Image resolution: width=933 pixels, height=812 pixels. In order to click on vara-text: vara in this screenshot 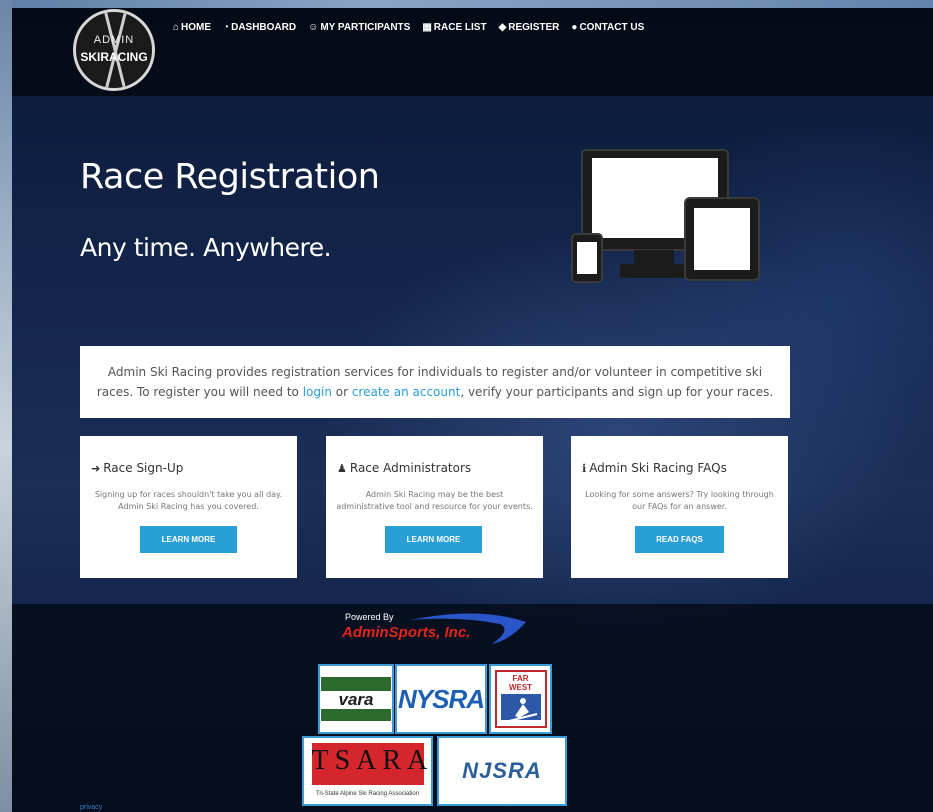, I will do `click(356, 699)`.